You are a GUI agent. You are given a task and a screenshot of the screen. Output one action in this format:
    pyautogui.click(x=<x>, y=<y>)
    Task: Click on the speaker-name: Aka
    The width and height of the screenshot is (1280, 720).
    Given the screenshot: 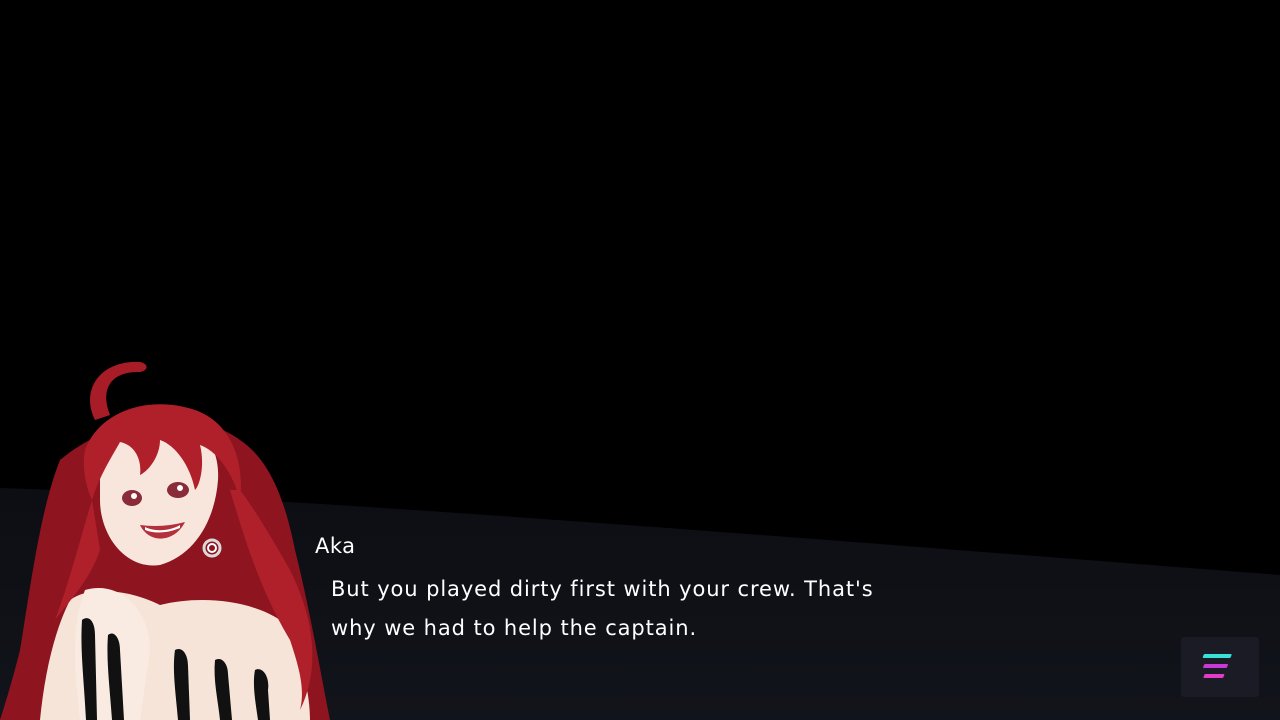 What is the action you would take?
    pyautogui.click(x=335, y=546)
    